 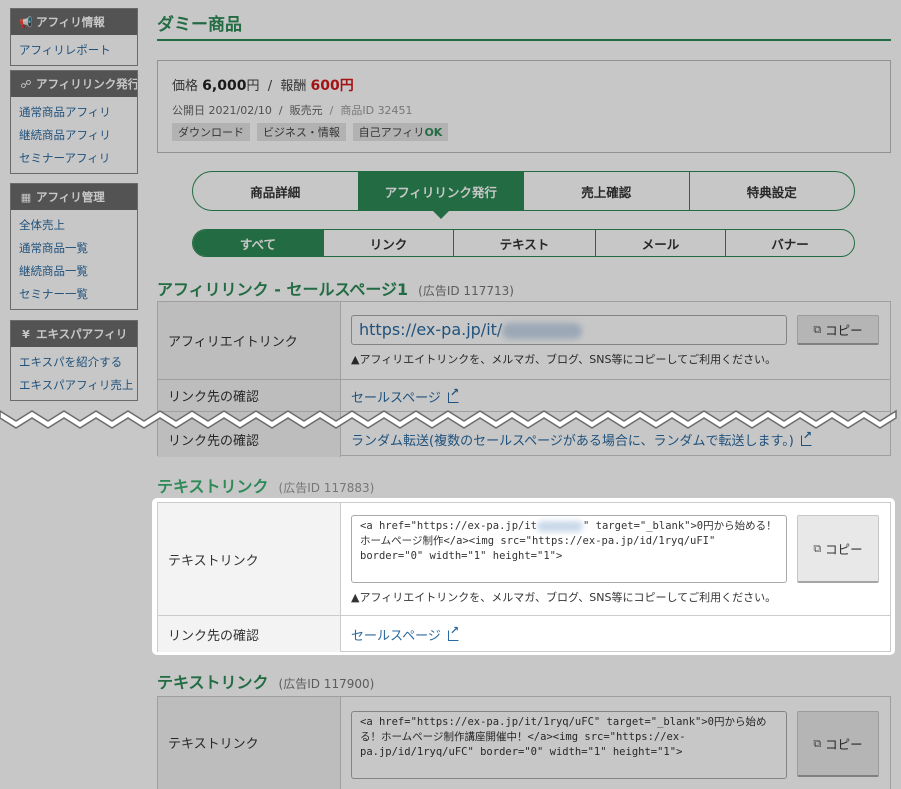 I want to click on tag-list: ダウンロード ビジネス・情報 自己アフィリOK, so click(x=531, y=132).